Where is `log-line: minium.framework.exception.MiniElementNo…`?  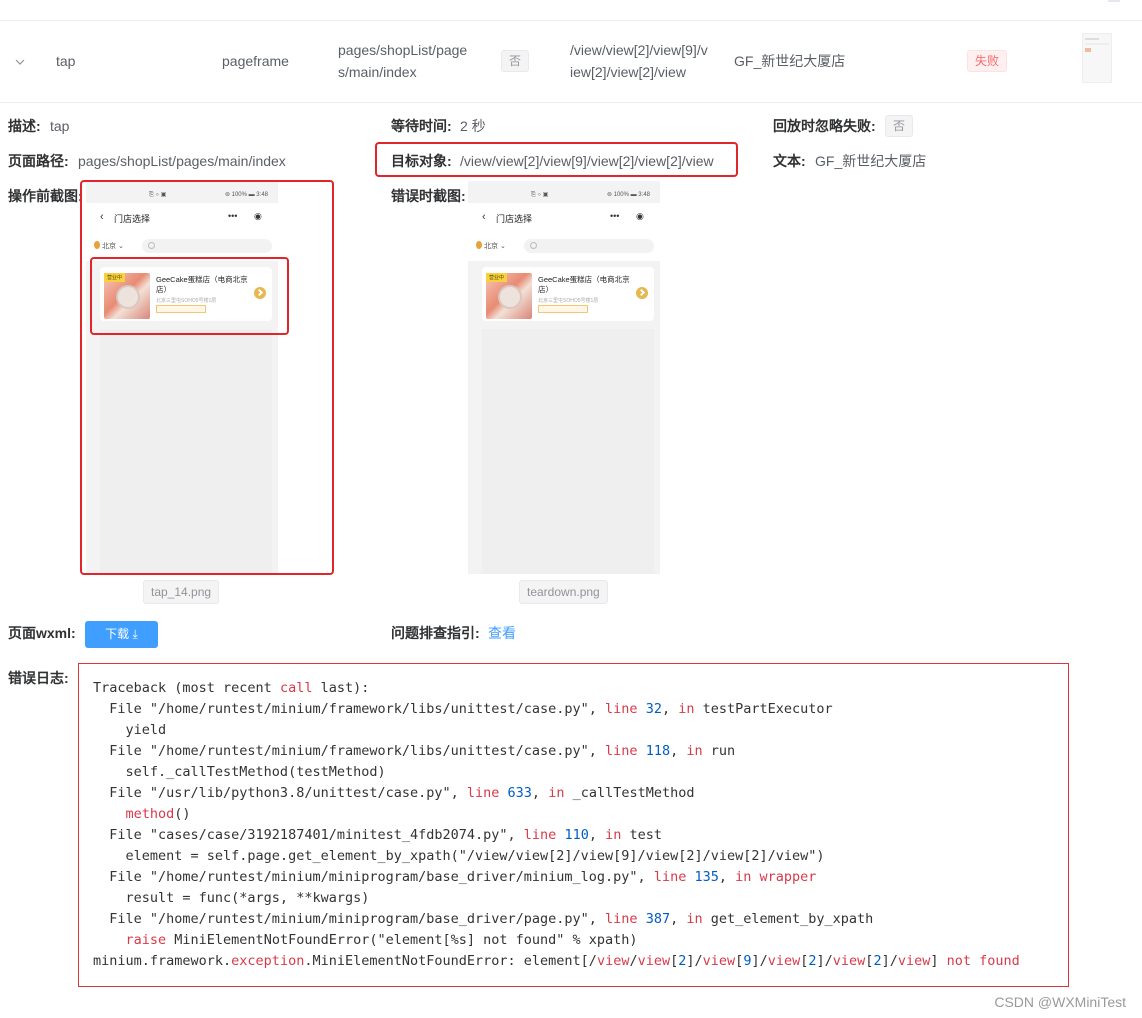
log-line: minium.framework.exception.MiniElementNo… is located at coordinates (556, 961).